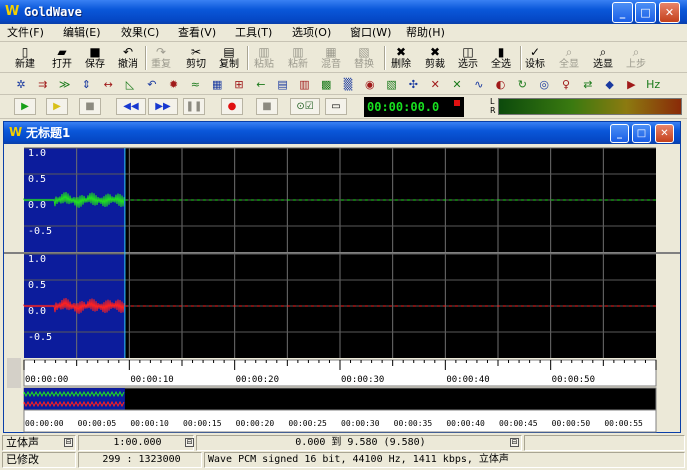 The height and width of the screenshot is (470, 687). I want to click on sound-window-title-bar: W 无标题1 _ □ ✕, so click(342, 133).